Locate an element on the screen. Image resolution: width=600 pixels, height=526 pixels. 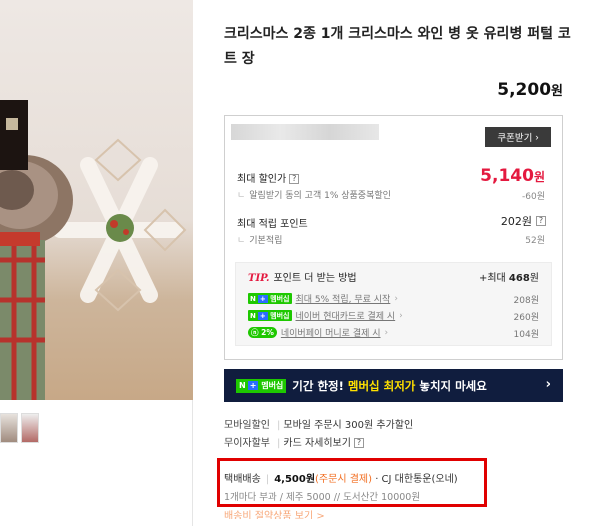
tip-max: +최대 468원 is located at coordinates (509, 276).